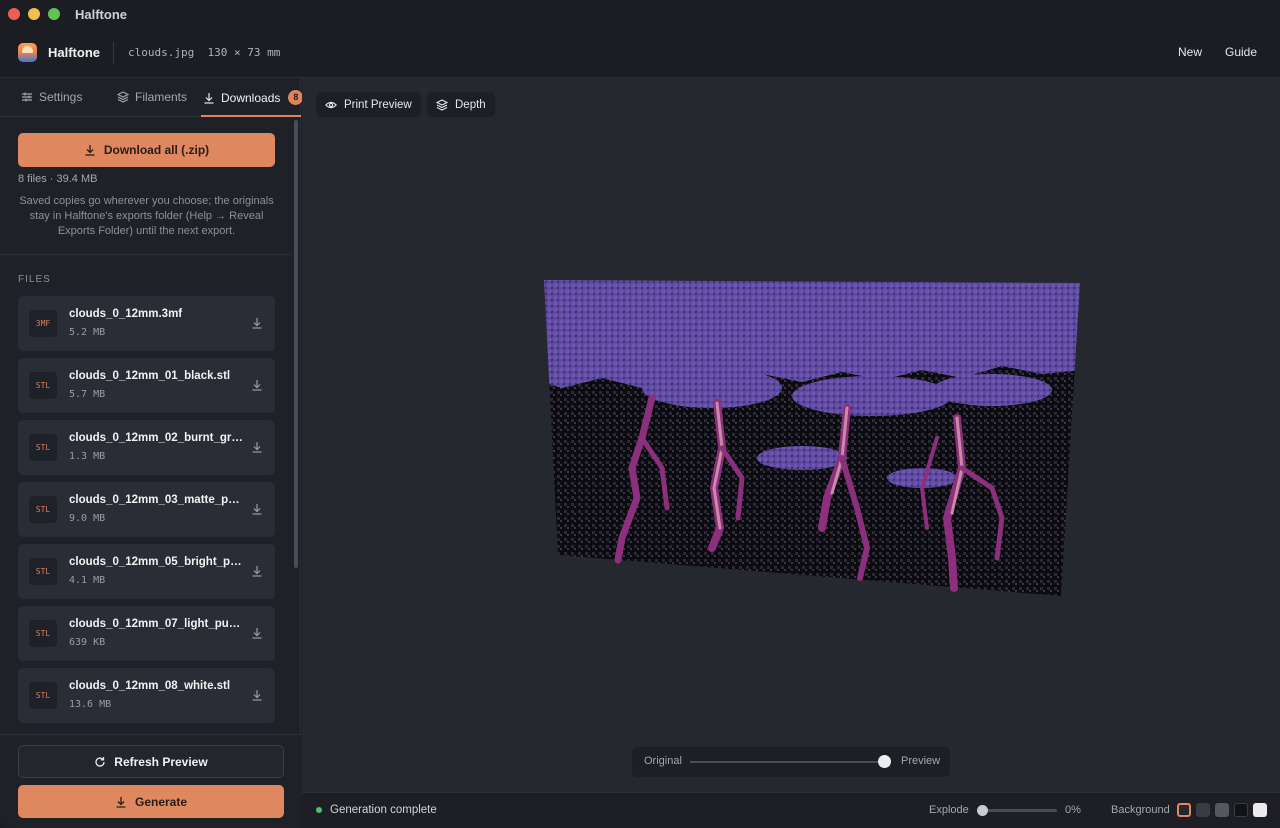 Image resolution: width=1280 pixels, height=828 pixels. I want to click on print-preview-button: Print Preview, so click(368, 104).